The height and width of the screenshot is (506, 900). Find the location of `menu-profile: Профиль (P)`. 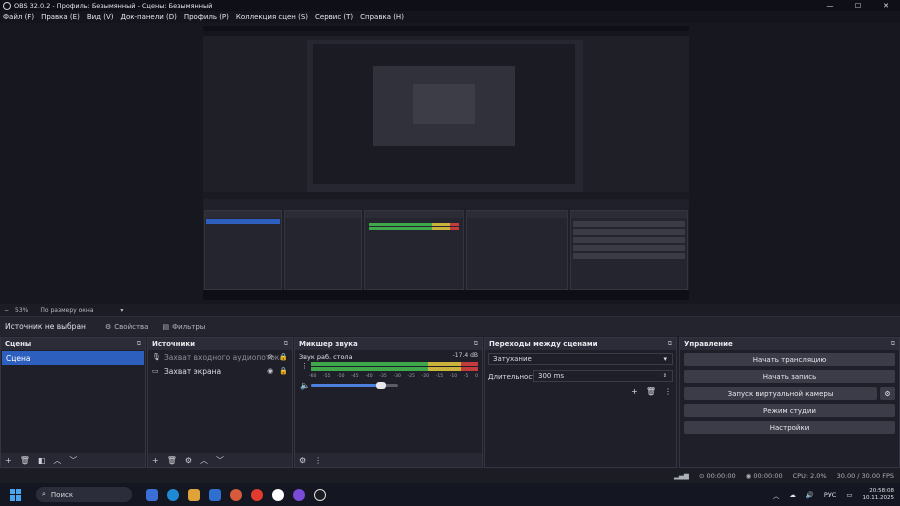

menu-profile: Профиль (P) is located at coordinates (206, 17).